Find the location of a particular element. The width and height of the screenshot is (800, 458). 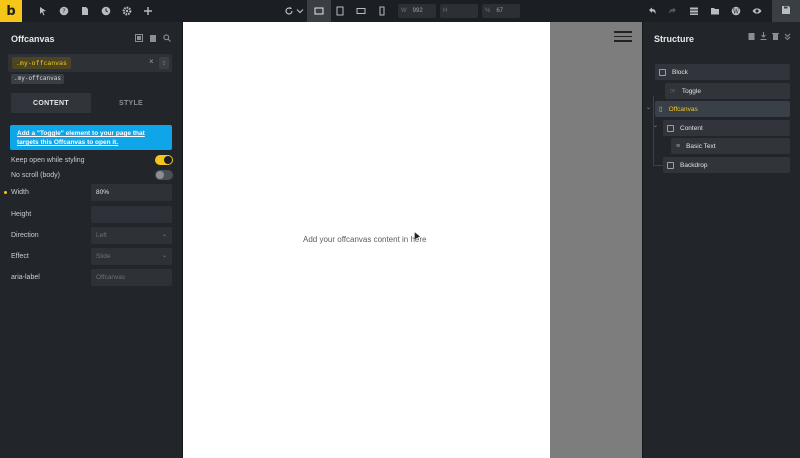

toggle-hand-icon: ☞ is located at coordinates (673, 91).